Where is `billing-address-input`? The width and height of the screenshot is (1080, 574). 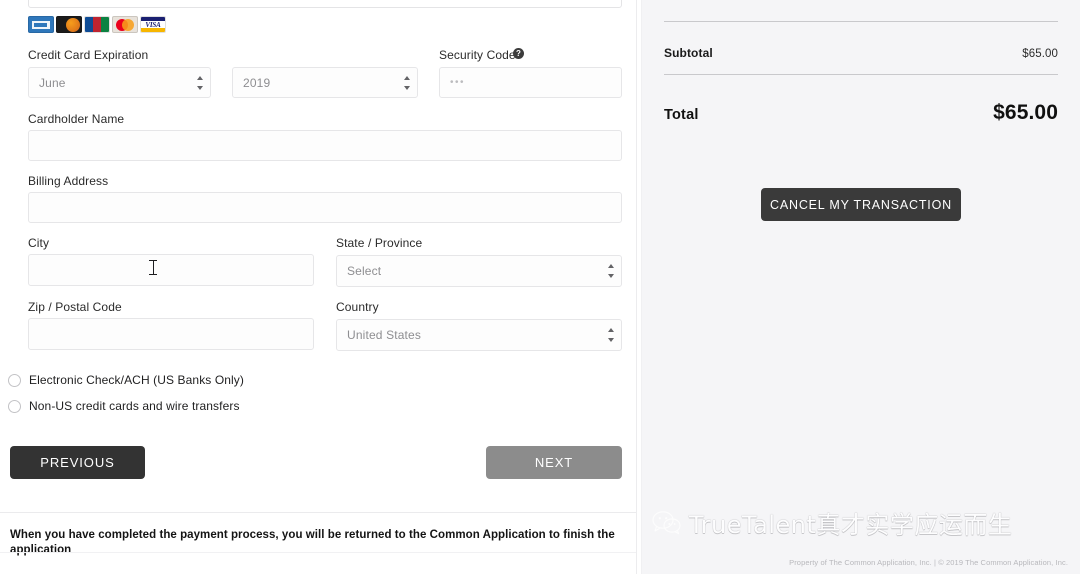
billing-address-input is located at coordinates (325, 207).